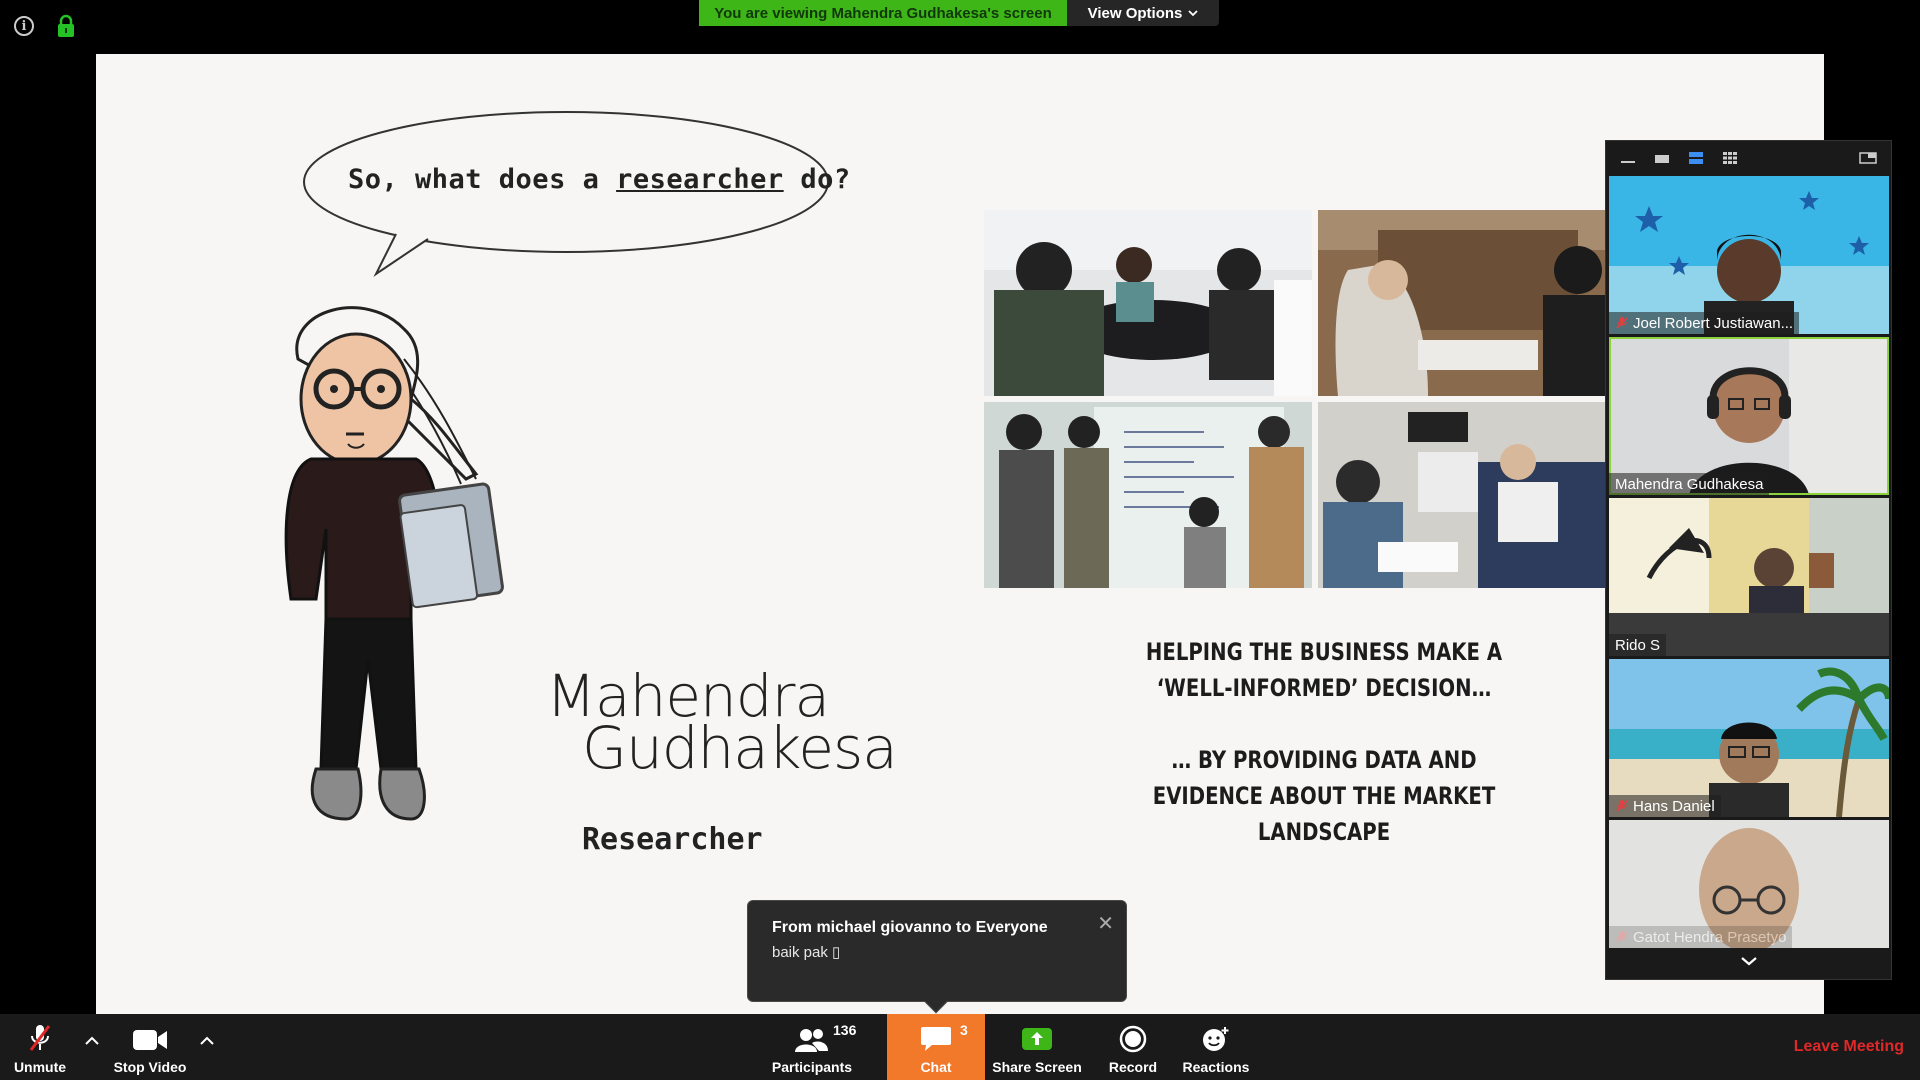 This screenshot has width=1920, height=1080. What do you see at coordinates (1749, 961) in the screenshot?
I see `scroll-down-chevron-icon` at bounding box center [1749, 961].